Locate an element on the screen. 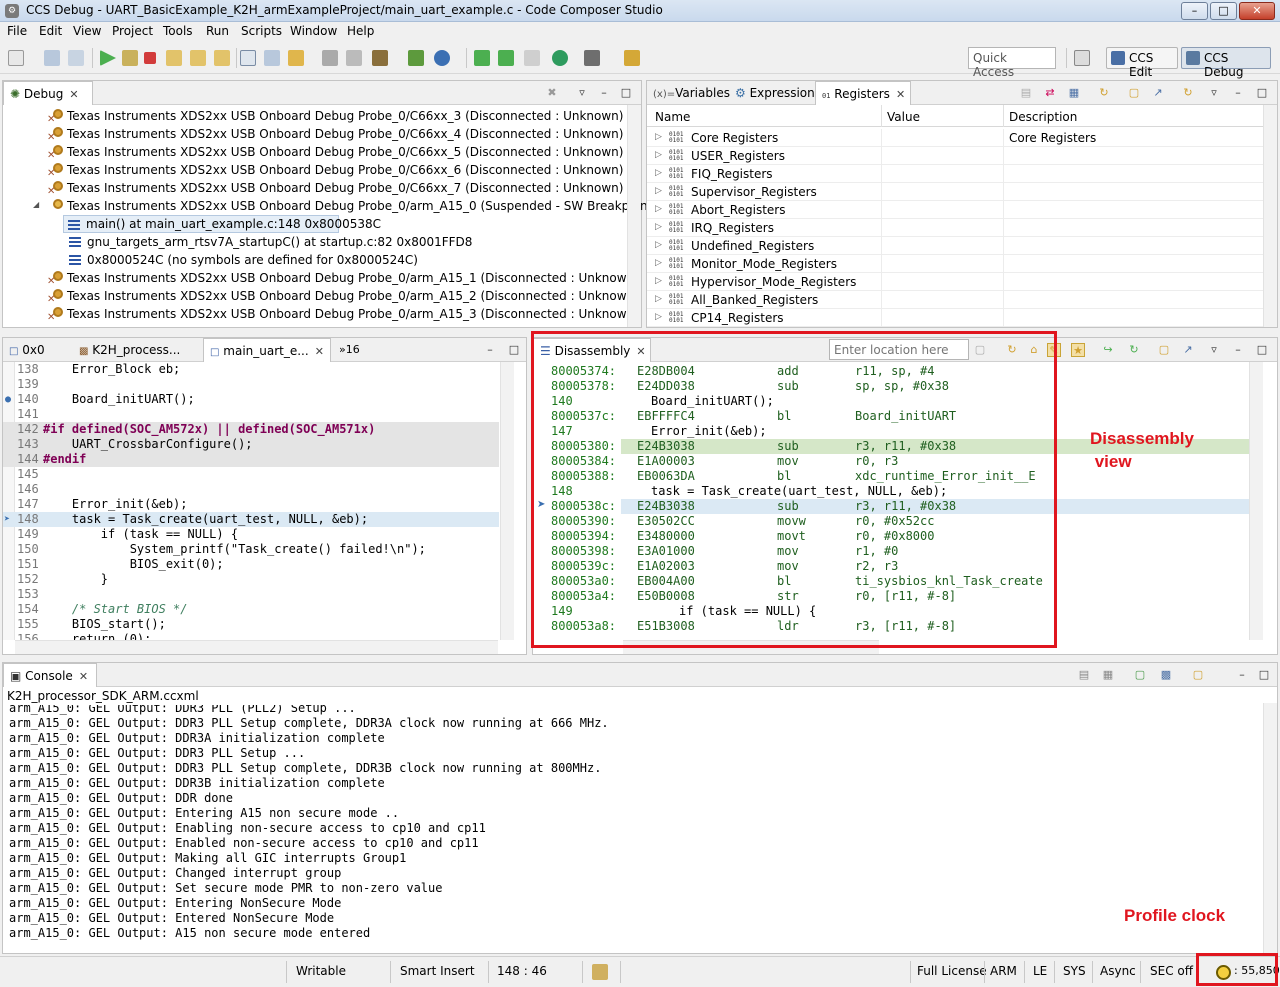  run-icon is located at coordinates (442, 58).